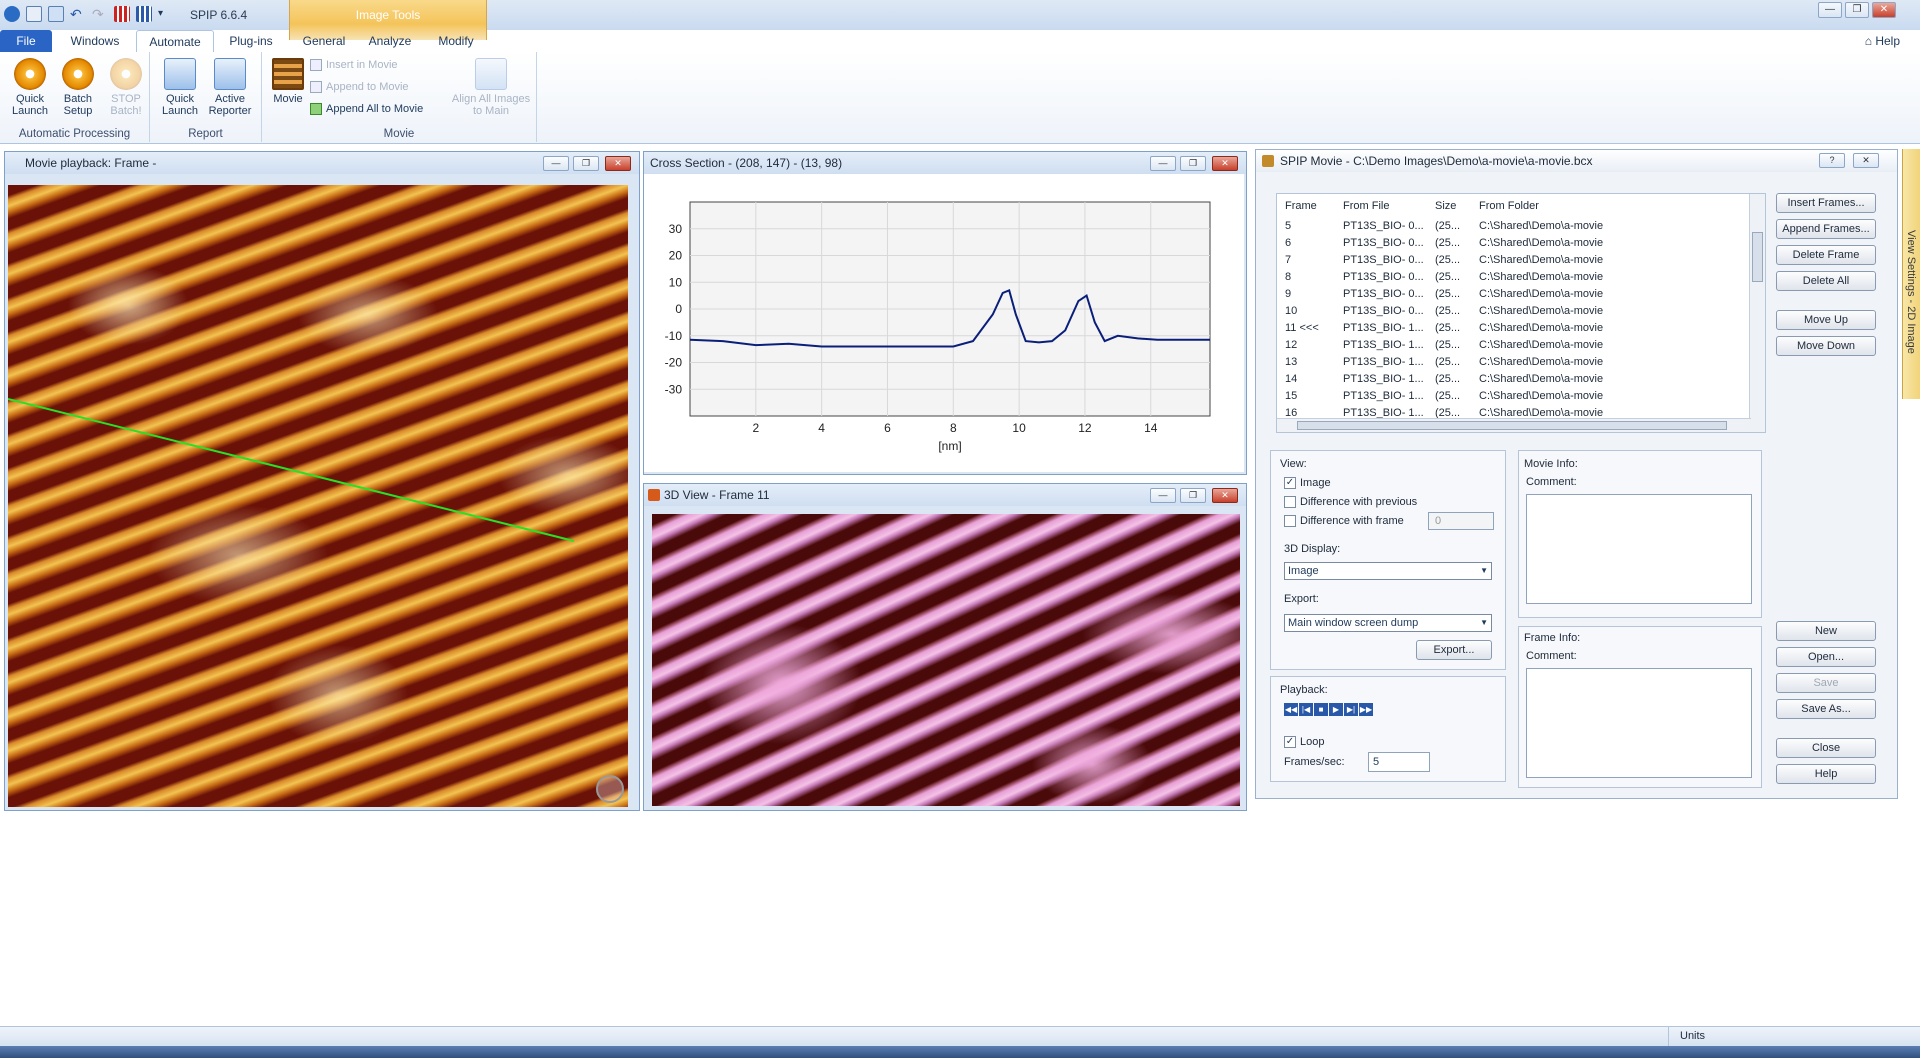  Describe the element at coordinates (1336, 709) in the screenshot. I see `play-icon: ▶` at that location.